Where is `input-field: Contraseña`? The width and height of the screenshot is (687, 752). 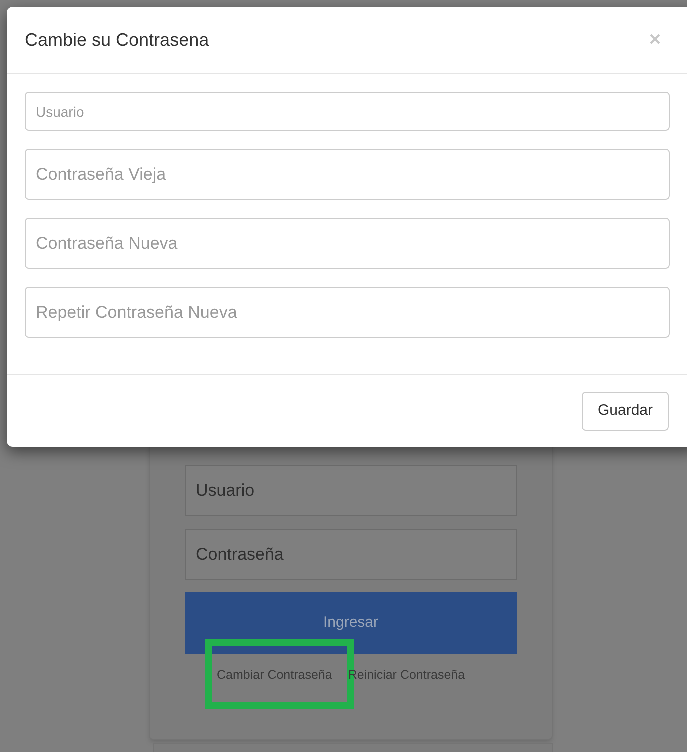 input-field: Contraseña is located at coordinates (351, 554).